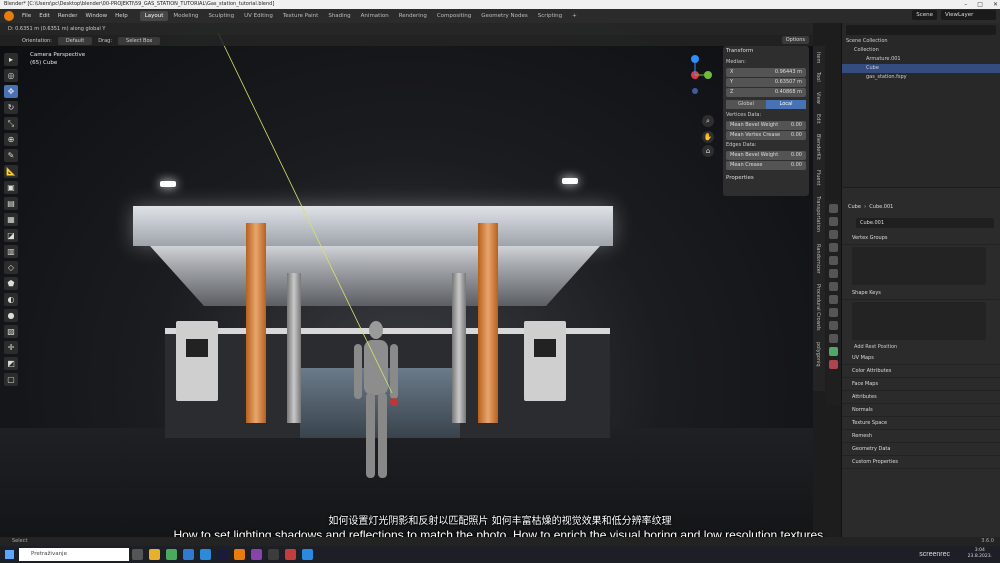 This screenshot has height=563, width=1000. What do you see at coordinates (11, 59) in the screenshot?
I see `select-tool-icon: ▸` at bounding box center [11, 59].